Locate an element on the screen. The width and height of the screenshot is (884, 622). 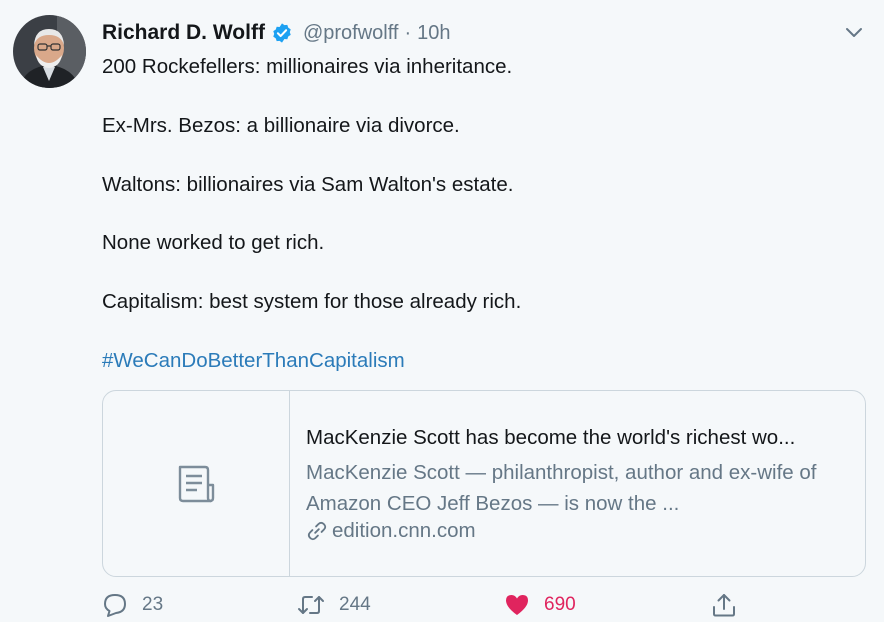
card-domain: edition.cnn.com is located at coordinates (391, 531).